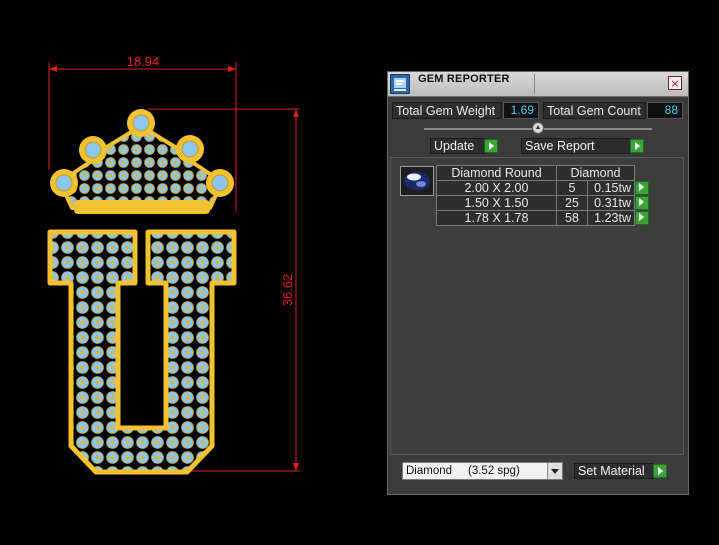 This screenshot has height=545, width=719. I want to click on set-material-play-arrow-icon, so click(660, 471).